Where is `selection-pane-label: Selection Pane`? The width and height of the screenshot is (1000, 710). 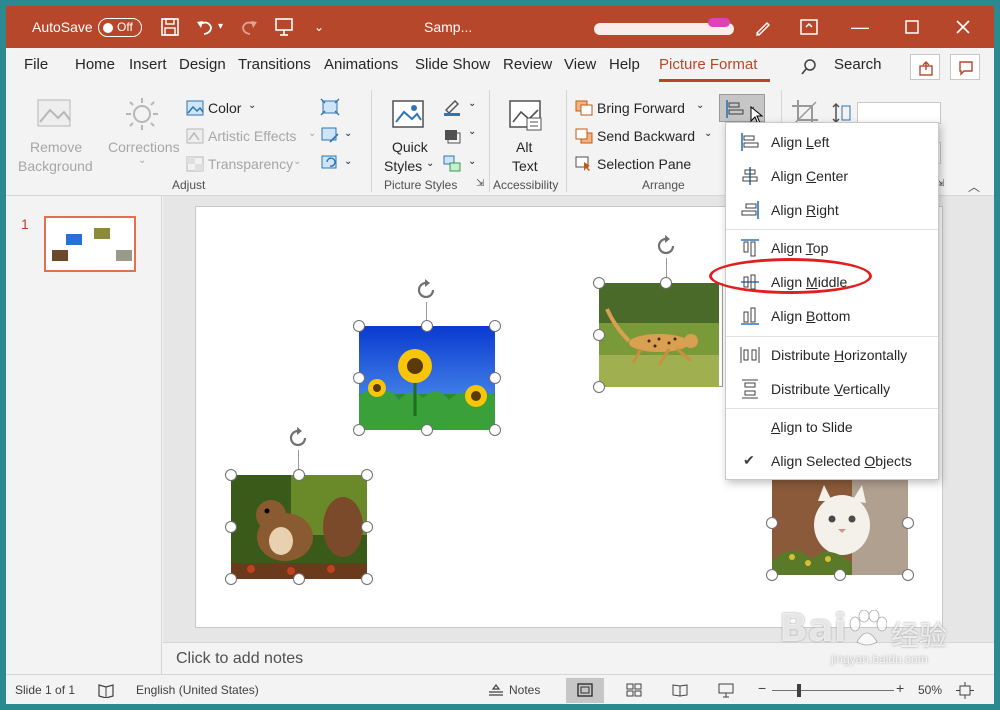 selection-pane-label: Selection Pane is located at coordinates (644, 164).